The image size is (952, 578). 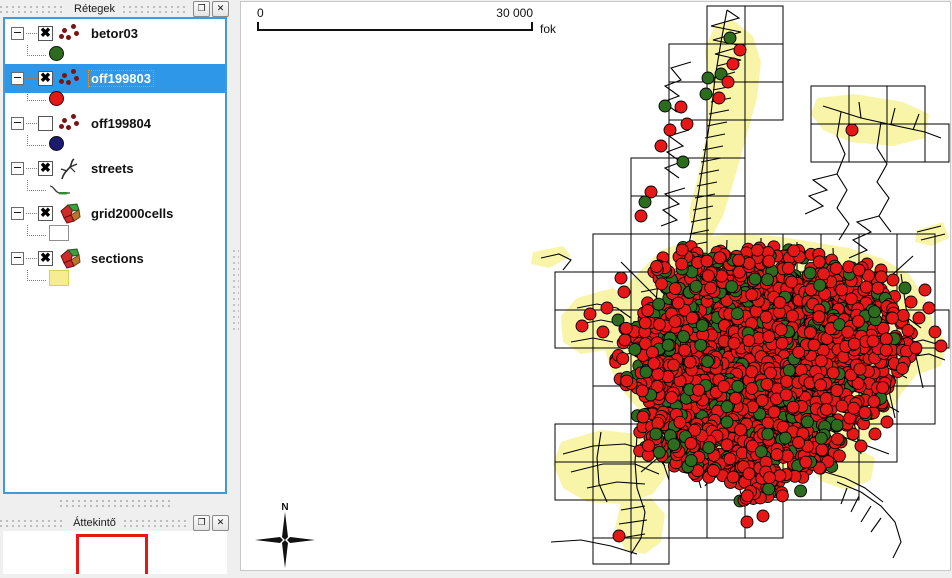 I want to click on panel-splitter-vertical, so click(x=236, y=289).